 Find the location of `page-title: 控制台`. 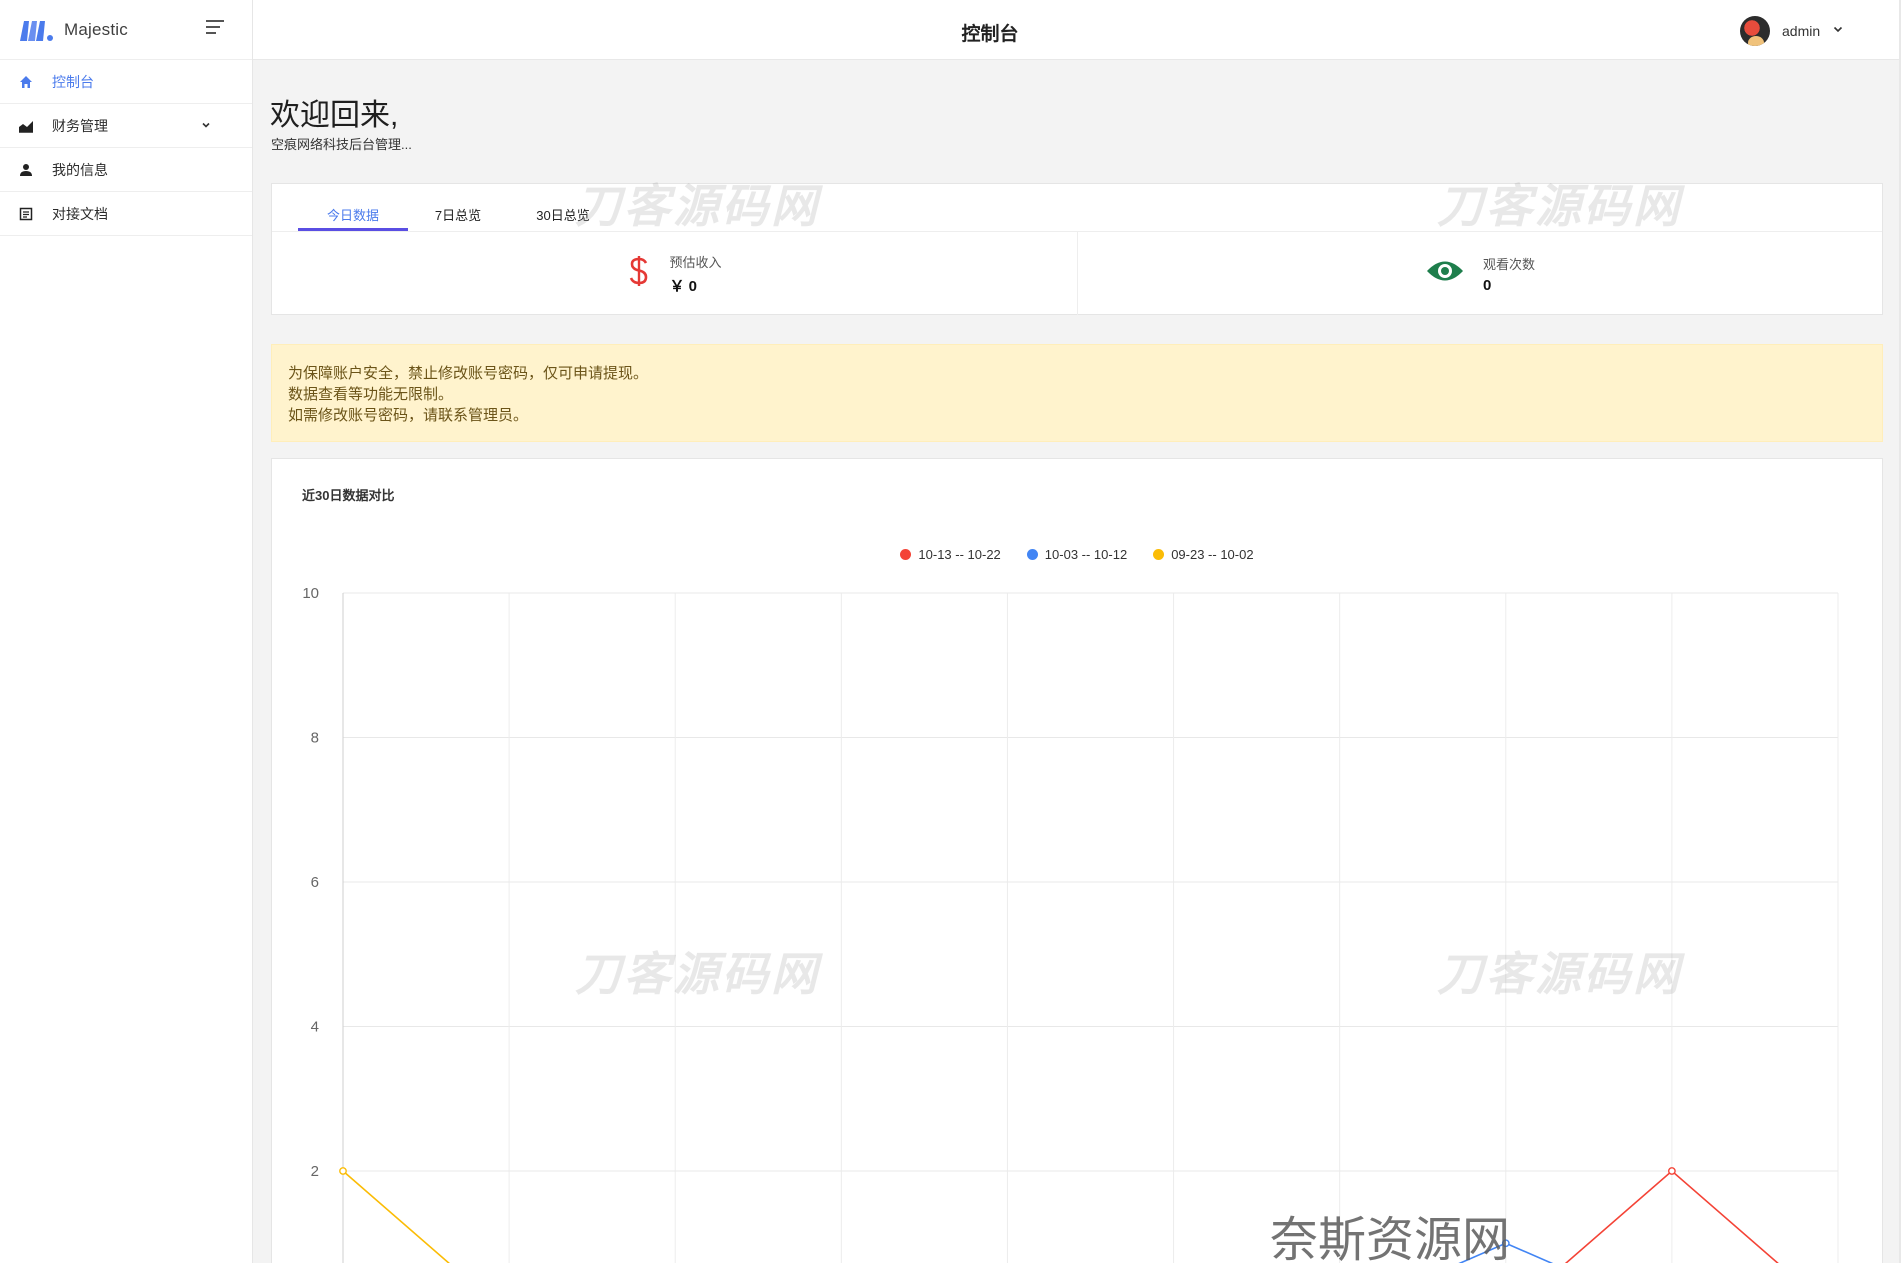

page-title: 控制台 is located at coordinates (990, 34).